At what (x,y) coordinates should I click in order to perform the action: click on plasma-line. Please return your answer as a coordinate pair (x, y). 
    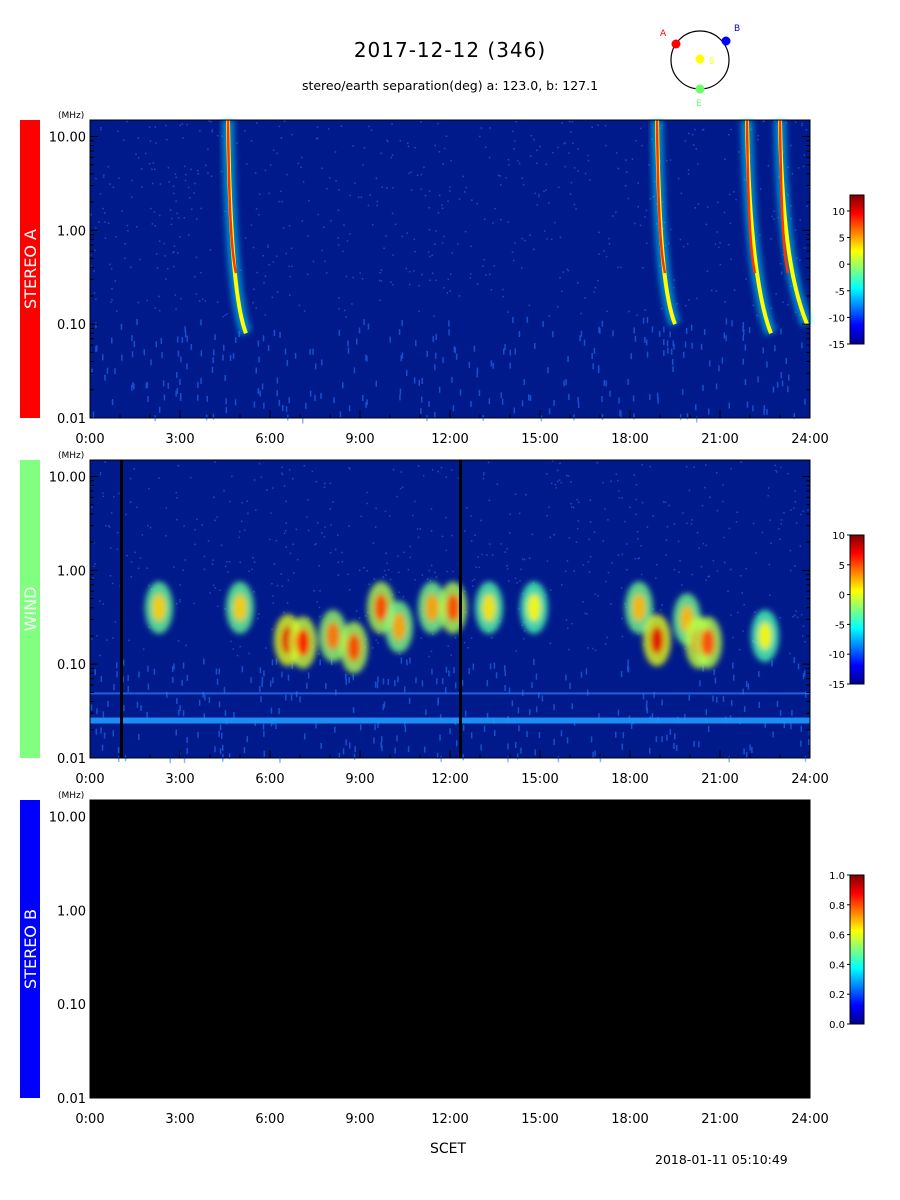
    Looking at the image, I should click on (450, 720).